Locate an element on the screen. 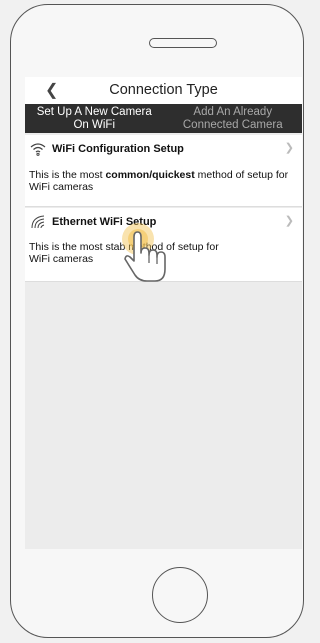 The image size is (320, 643). wifi-icon is located at coordinates (38, 149).